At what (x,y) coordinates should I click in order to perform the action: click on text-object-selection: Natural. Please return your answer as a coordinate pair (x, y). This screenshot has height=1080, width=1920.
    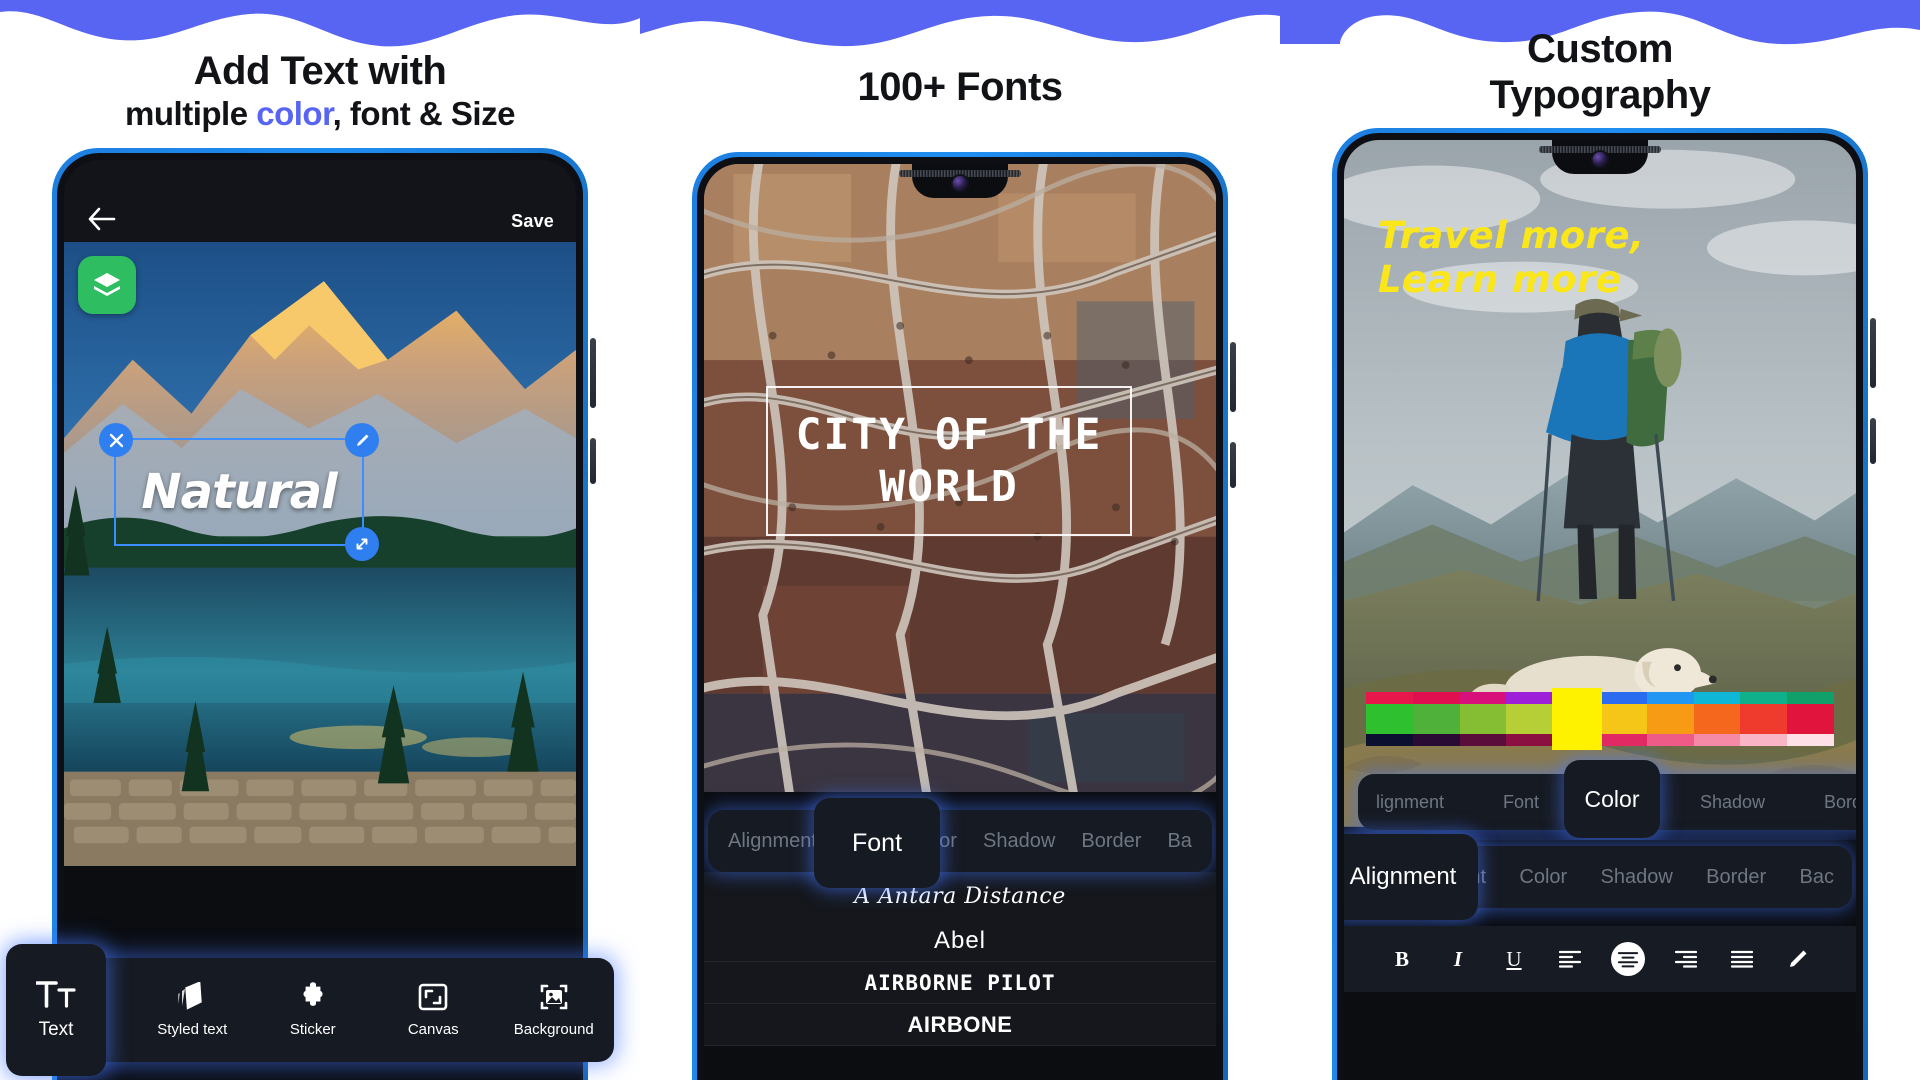
    Looking at the image, I should click on (239, 492).